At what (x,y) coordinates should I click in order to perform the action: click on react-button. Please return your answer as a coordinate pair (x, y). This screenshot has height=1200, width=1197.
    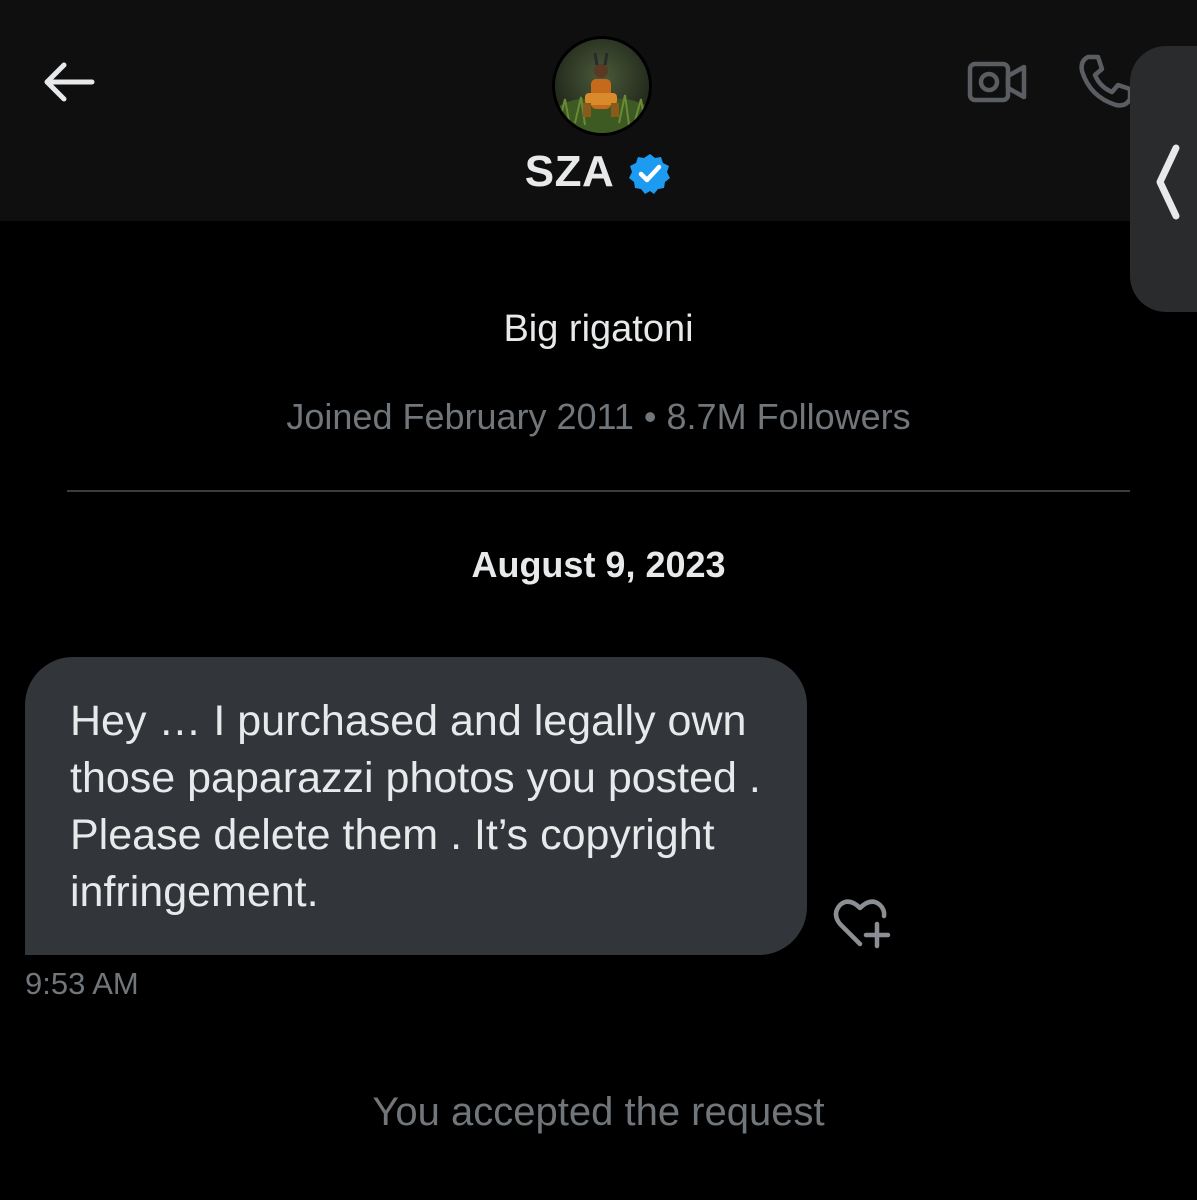
    Looking at the image, I should click on (863, 923).